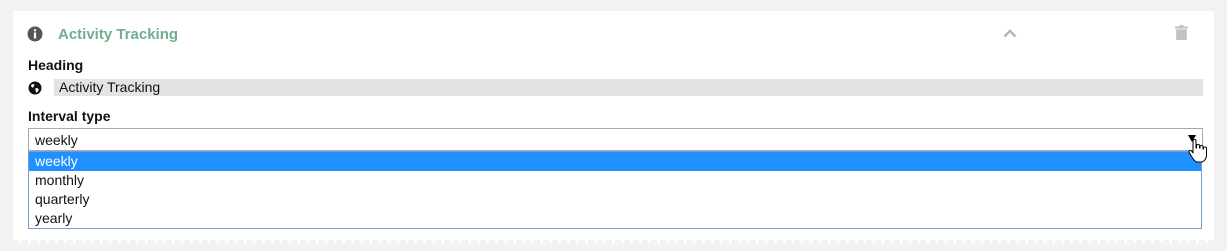  I want to click on interval-type-selected-value: weekly, so click(56, 140).